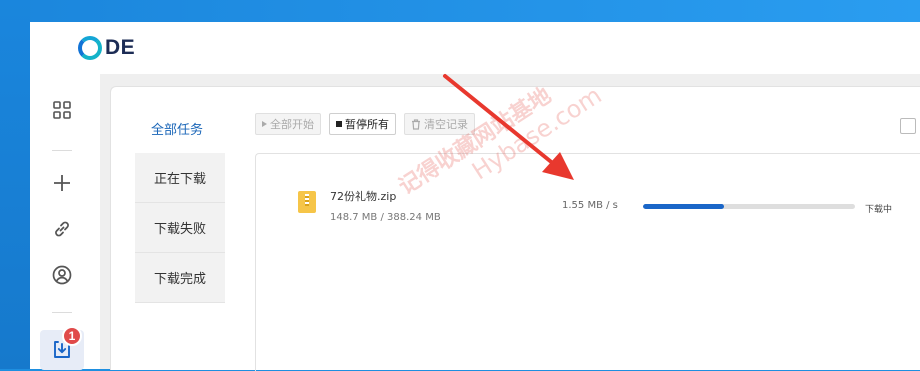 Image resolution: width=920 pixels, height=371 pixels. I want to click on stop-icon, so click(339, 124).